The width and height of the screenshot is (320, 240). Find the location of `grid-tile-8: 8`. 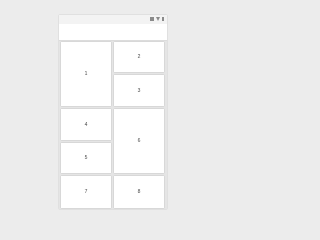

grid-tile-8: 8 is located at coordinates (139, 192).